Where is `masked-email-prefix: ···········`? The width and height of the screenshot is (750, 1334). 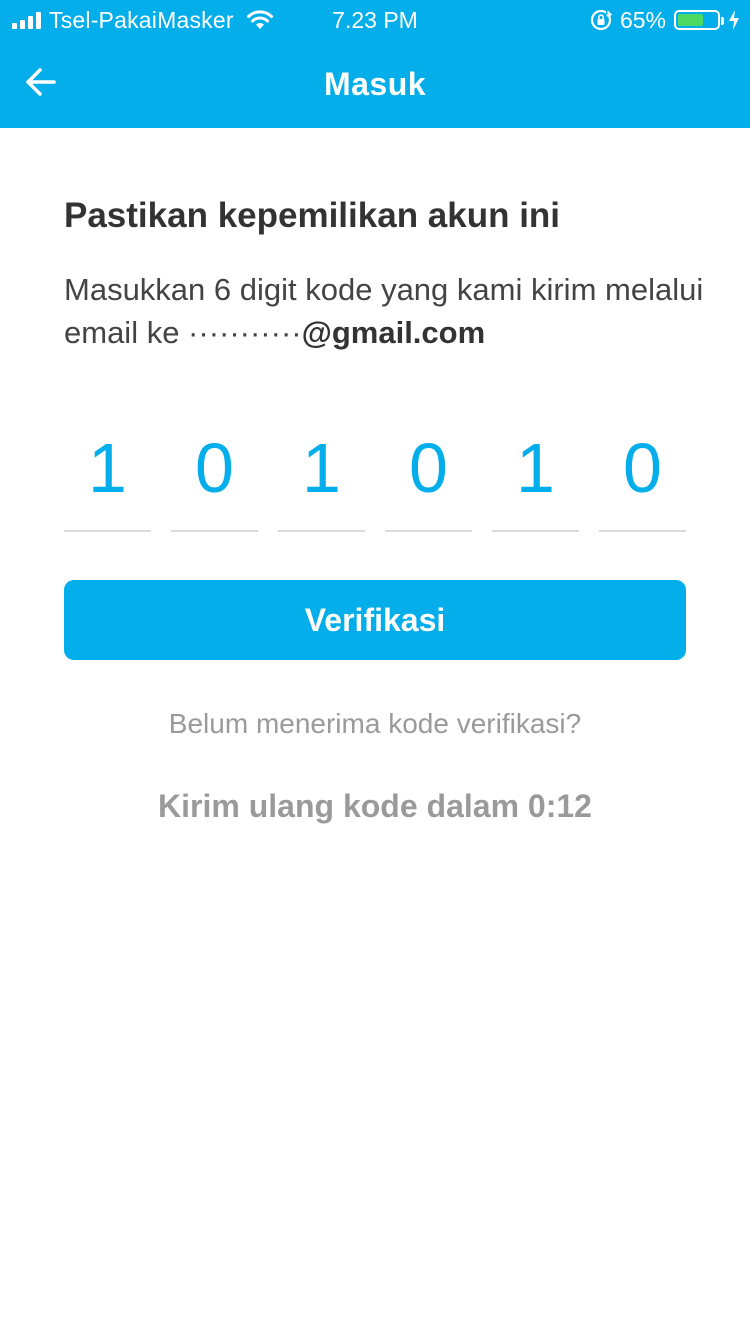
masked-email-prefix: ··········· is located at coordinates (245, 332).